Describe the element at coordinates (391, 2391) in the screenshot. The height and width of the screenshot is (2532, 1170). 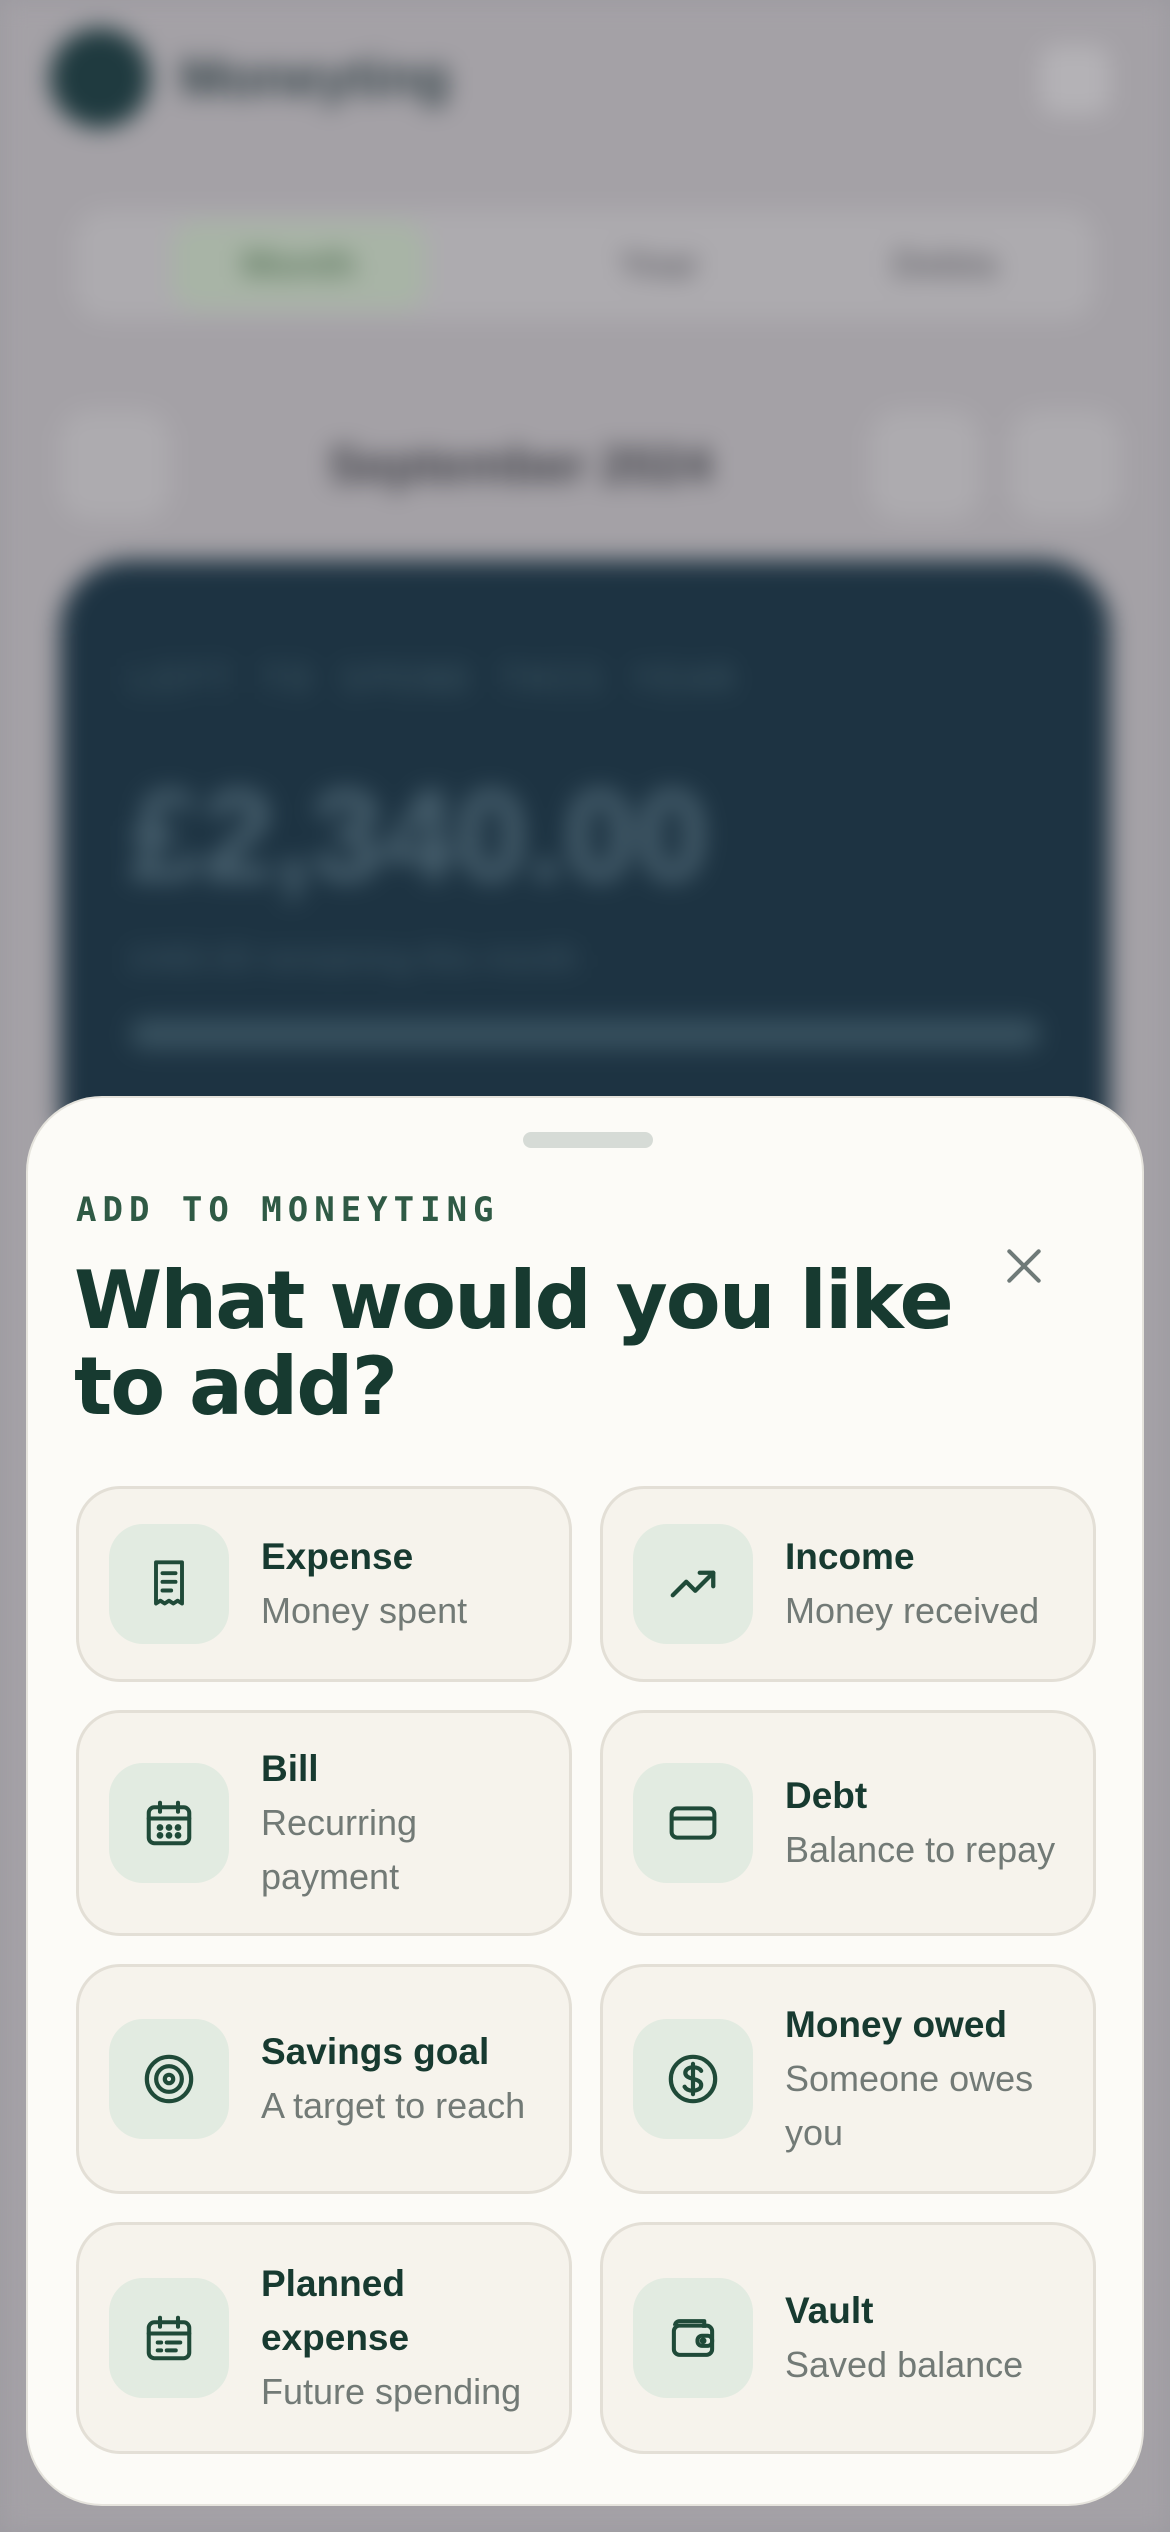
I see `option-subtitle: Future spending` at that location.